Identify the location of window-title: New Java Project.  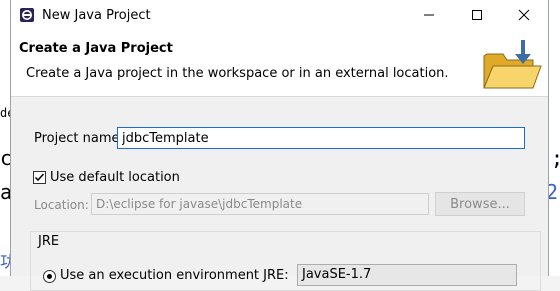
(96, 15).